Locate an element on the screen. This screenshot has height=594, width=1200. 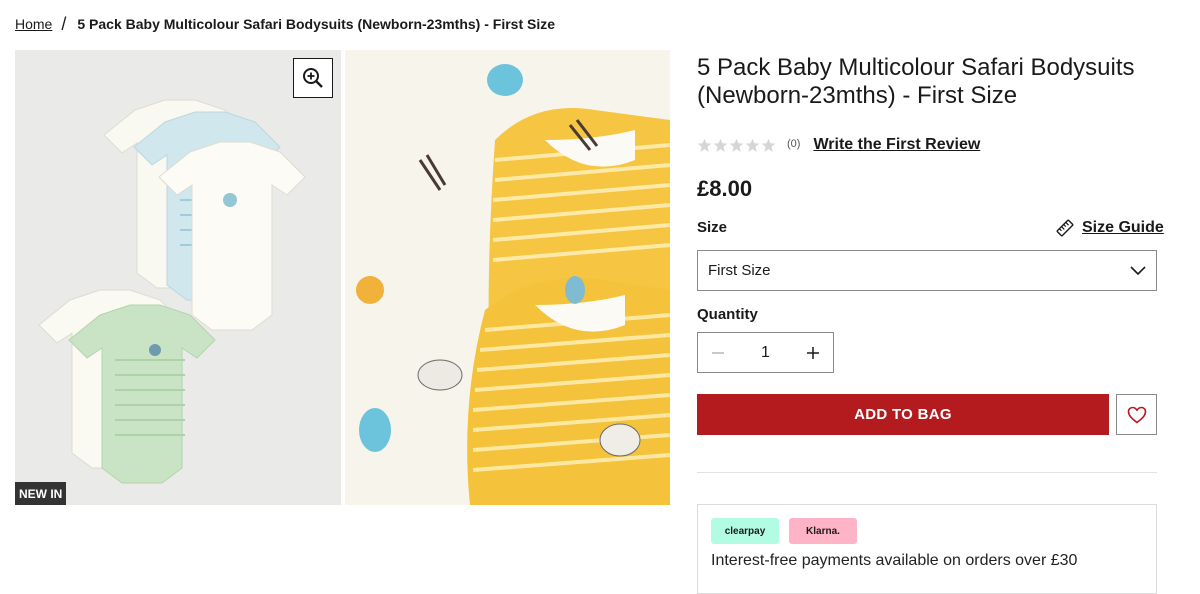
star-rating is located at coordinates (736, 145).